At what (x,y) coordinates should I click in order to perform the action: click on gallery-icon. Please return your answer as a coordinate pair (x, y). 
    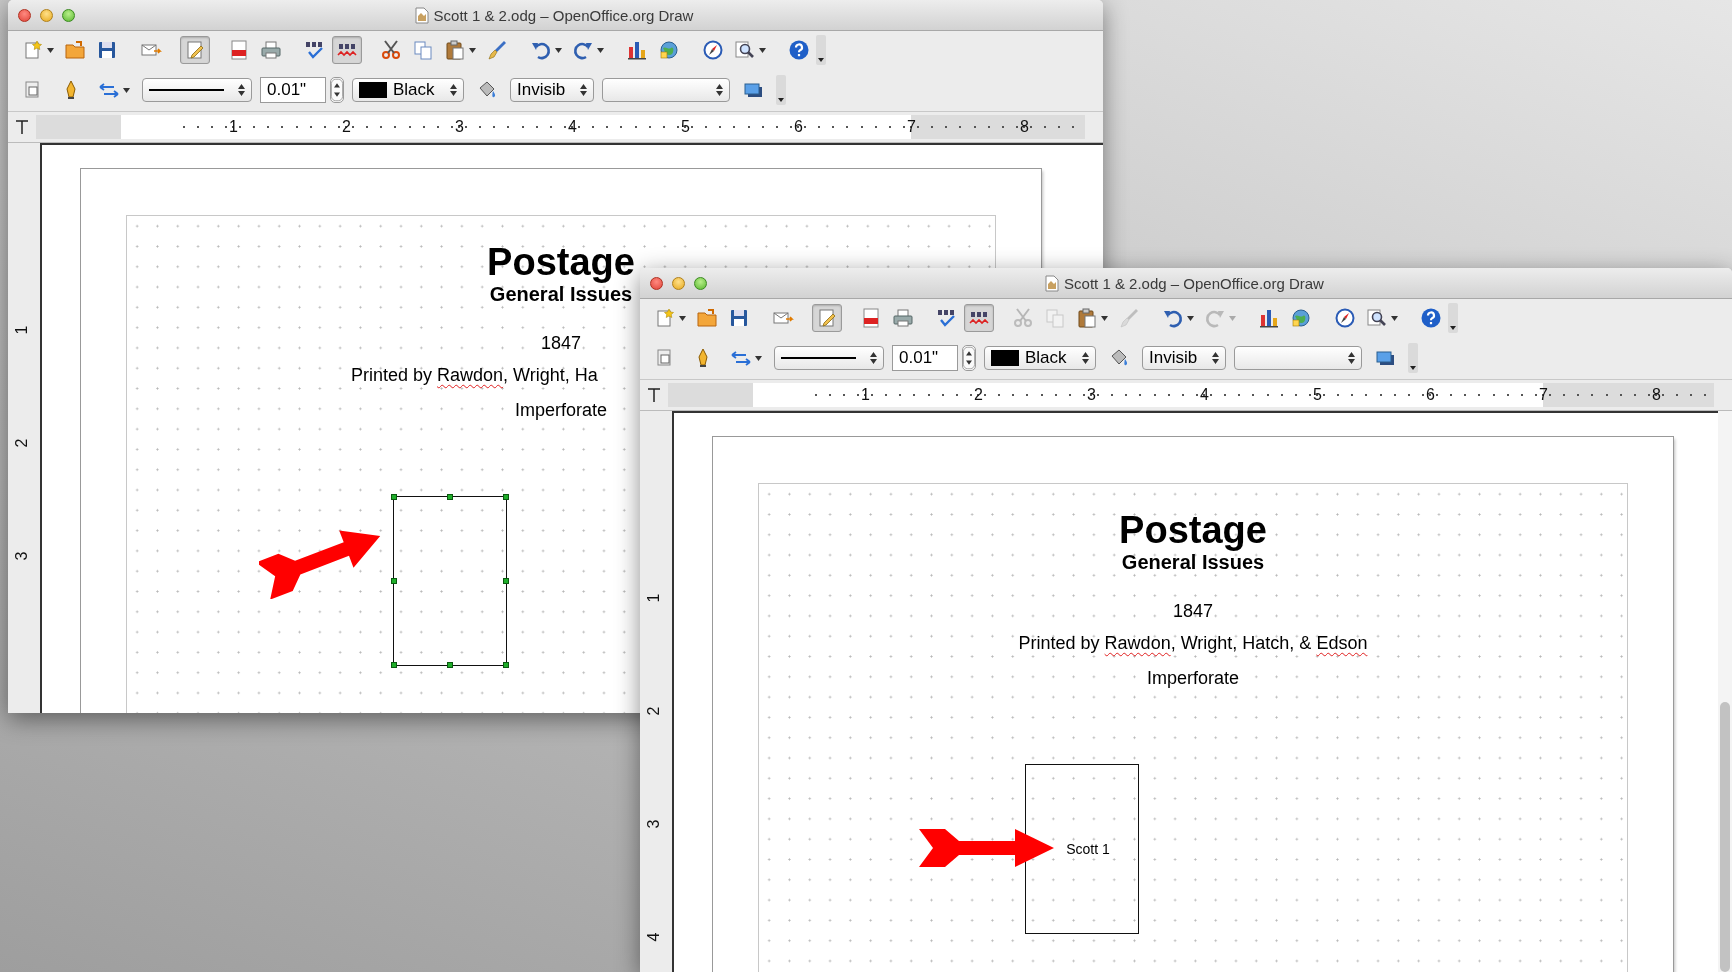
    Looking at the image, I should click on (1301, 318).